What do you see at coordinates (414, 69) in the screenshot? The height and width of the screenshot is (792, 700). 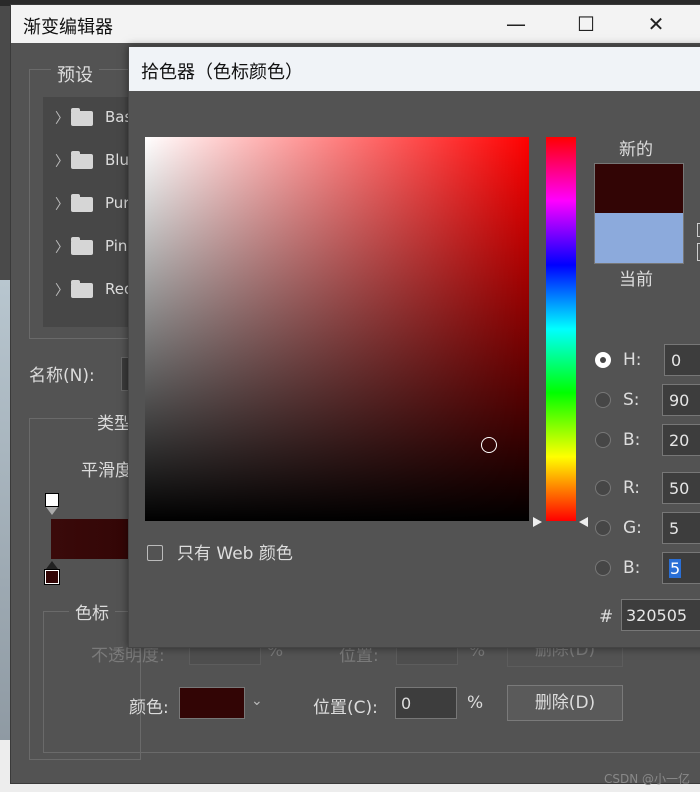 I see `color-picker-titlebar: 拾色器（色标颜色）` at bounding box center [414, 69].